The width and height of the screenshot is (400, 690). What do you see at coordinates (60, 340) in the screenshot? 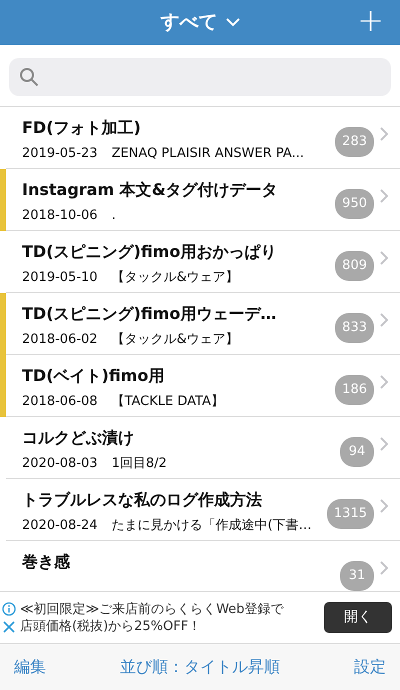
I see `note-date: 2018-06-02` at bounding box center [60, 340].